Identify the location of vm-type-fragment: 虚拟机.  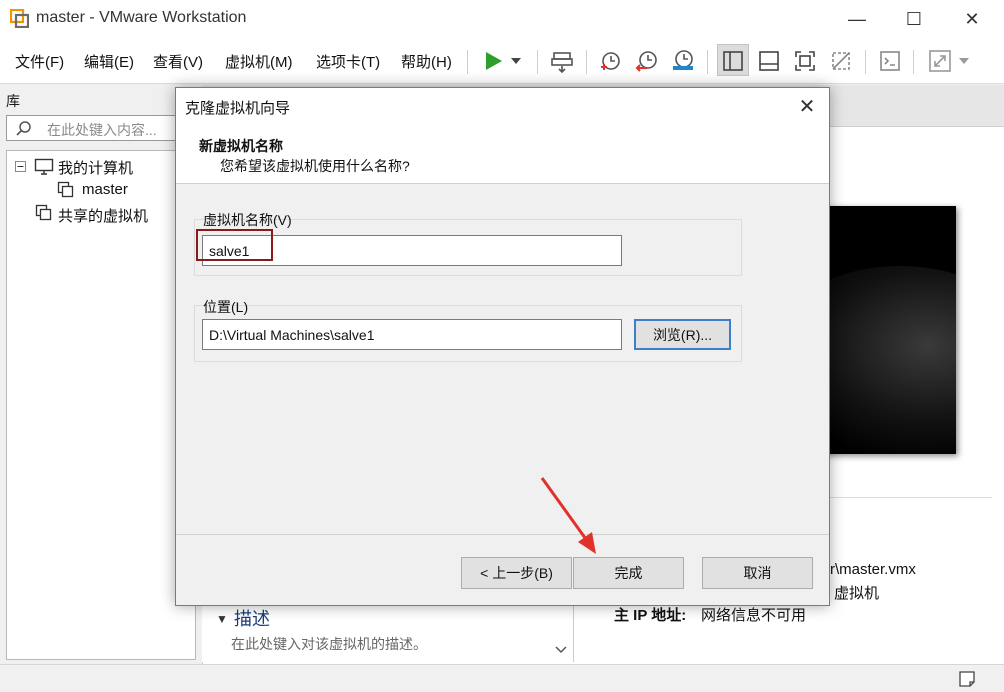
(857, 593).